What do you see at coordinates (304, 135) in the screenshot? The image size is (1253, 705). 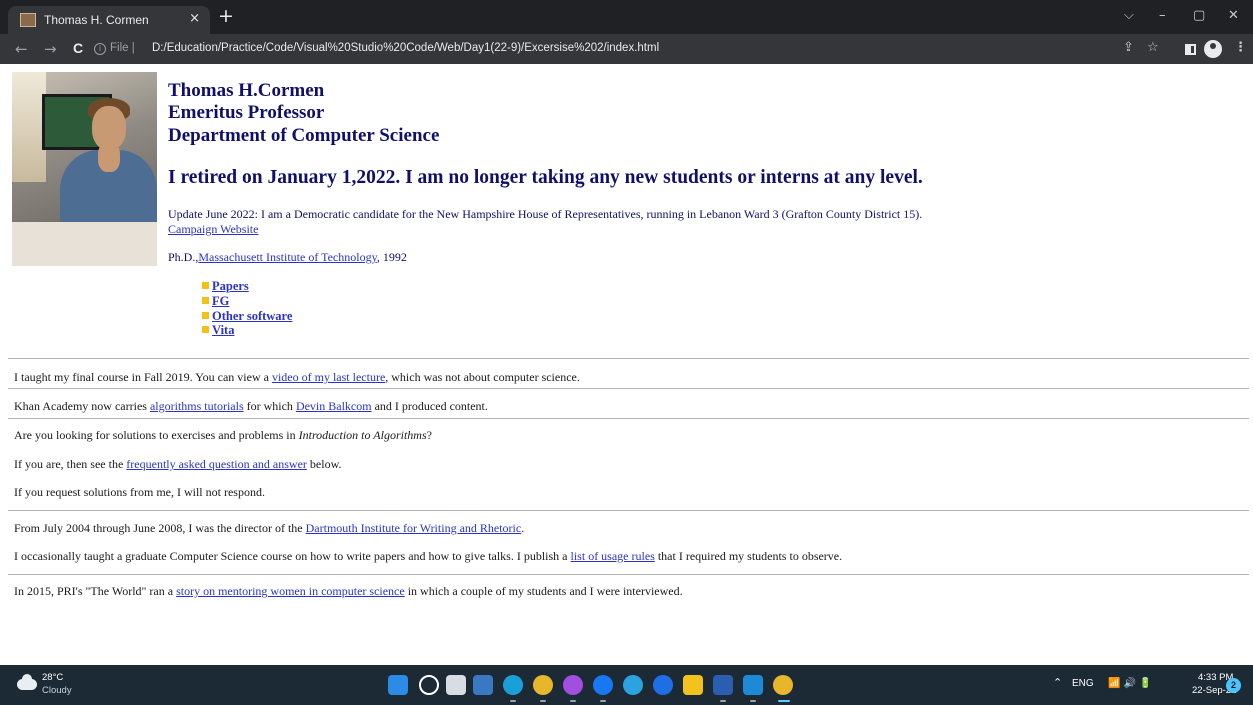 I see `page-heading-department: Department of Computer Science` at bounding box center [304, 135].